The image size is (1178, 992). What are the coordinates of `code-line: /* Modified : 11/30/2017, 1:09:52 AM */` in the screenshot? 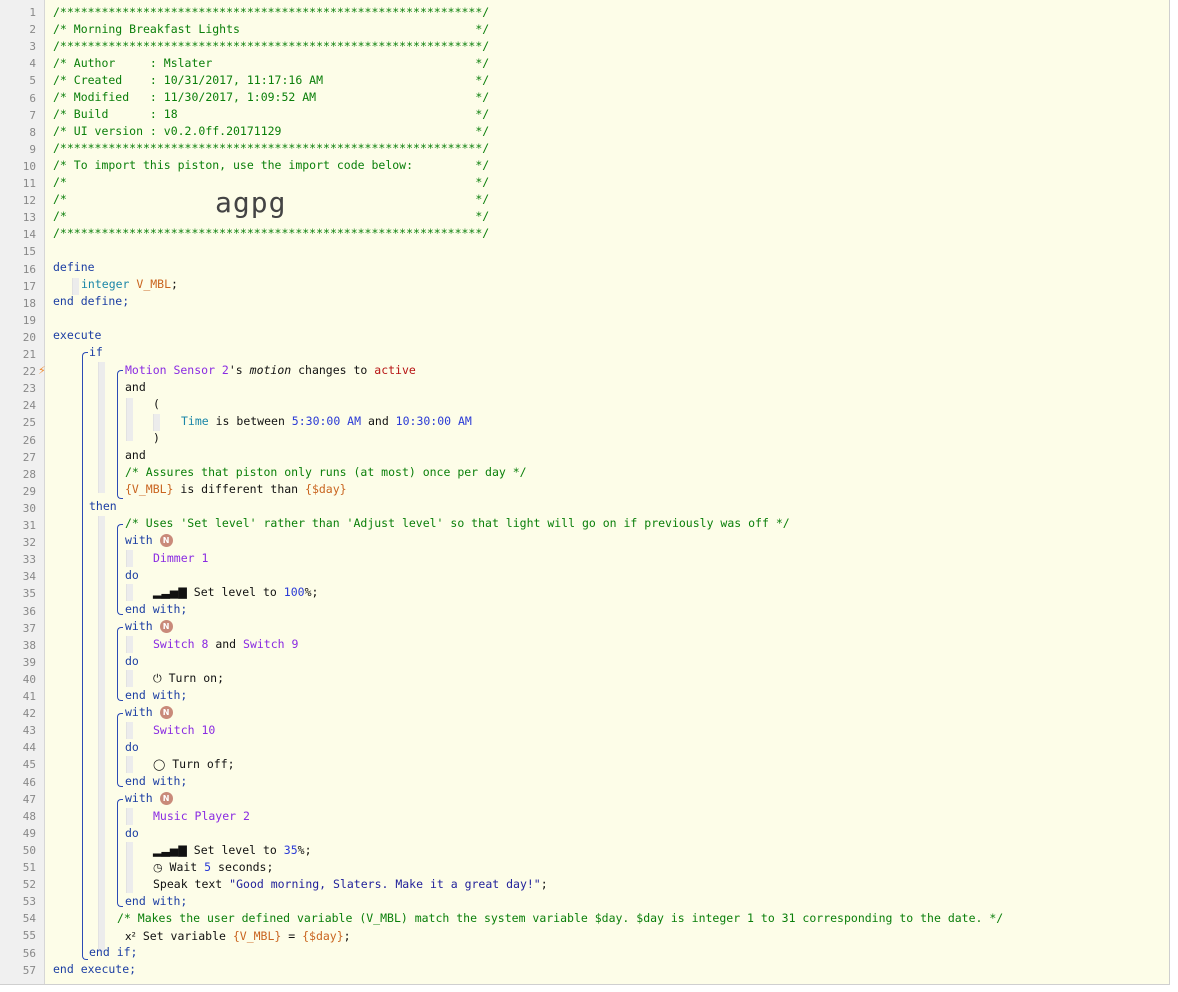 It's located at (271, 97).